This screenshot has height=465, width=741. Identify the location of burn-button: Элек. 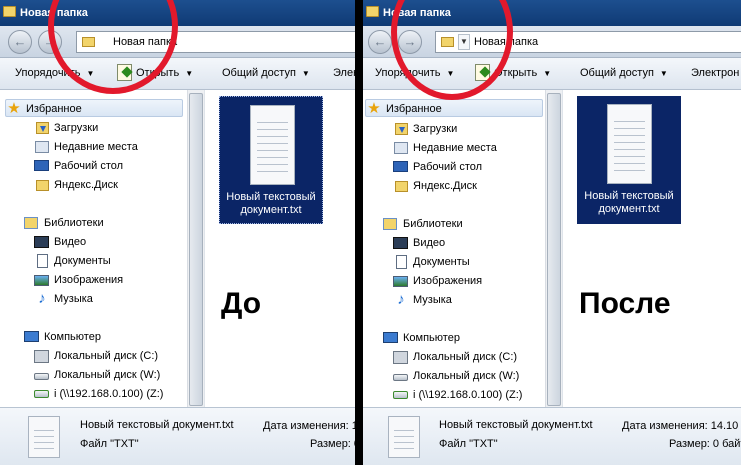
(344, 73).